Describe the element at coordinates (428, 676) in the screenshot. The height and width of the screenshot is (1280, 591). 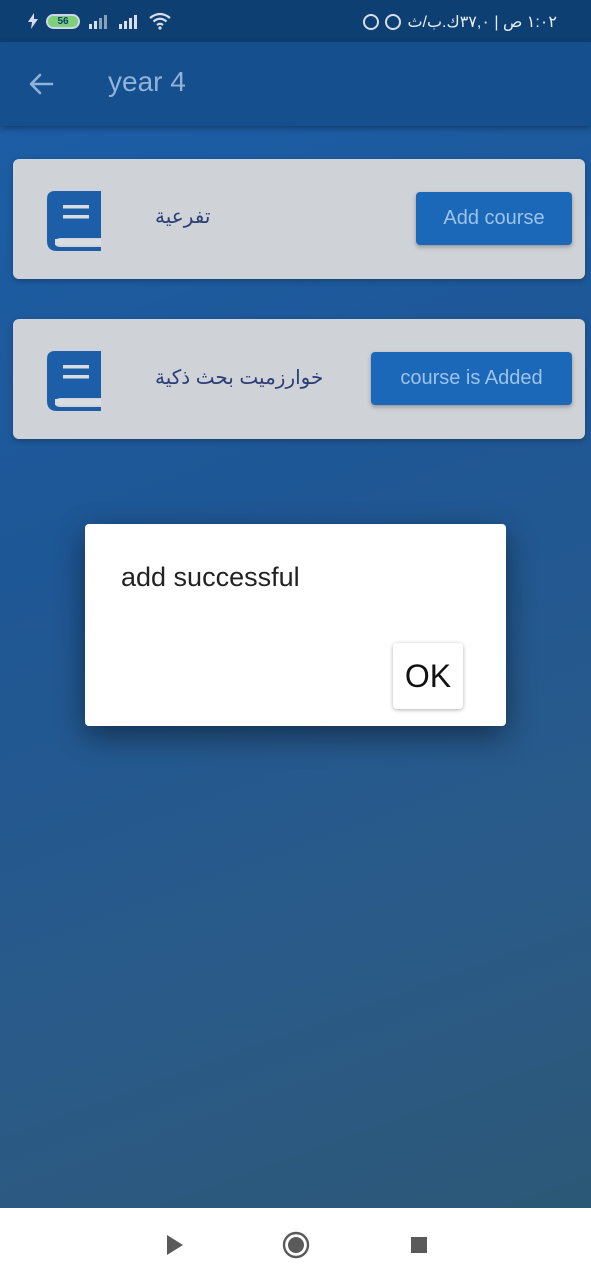
I see `ok-button: OK` at that location.